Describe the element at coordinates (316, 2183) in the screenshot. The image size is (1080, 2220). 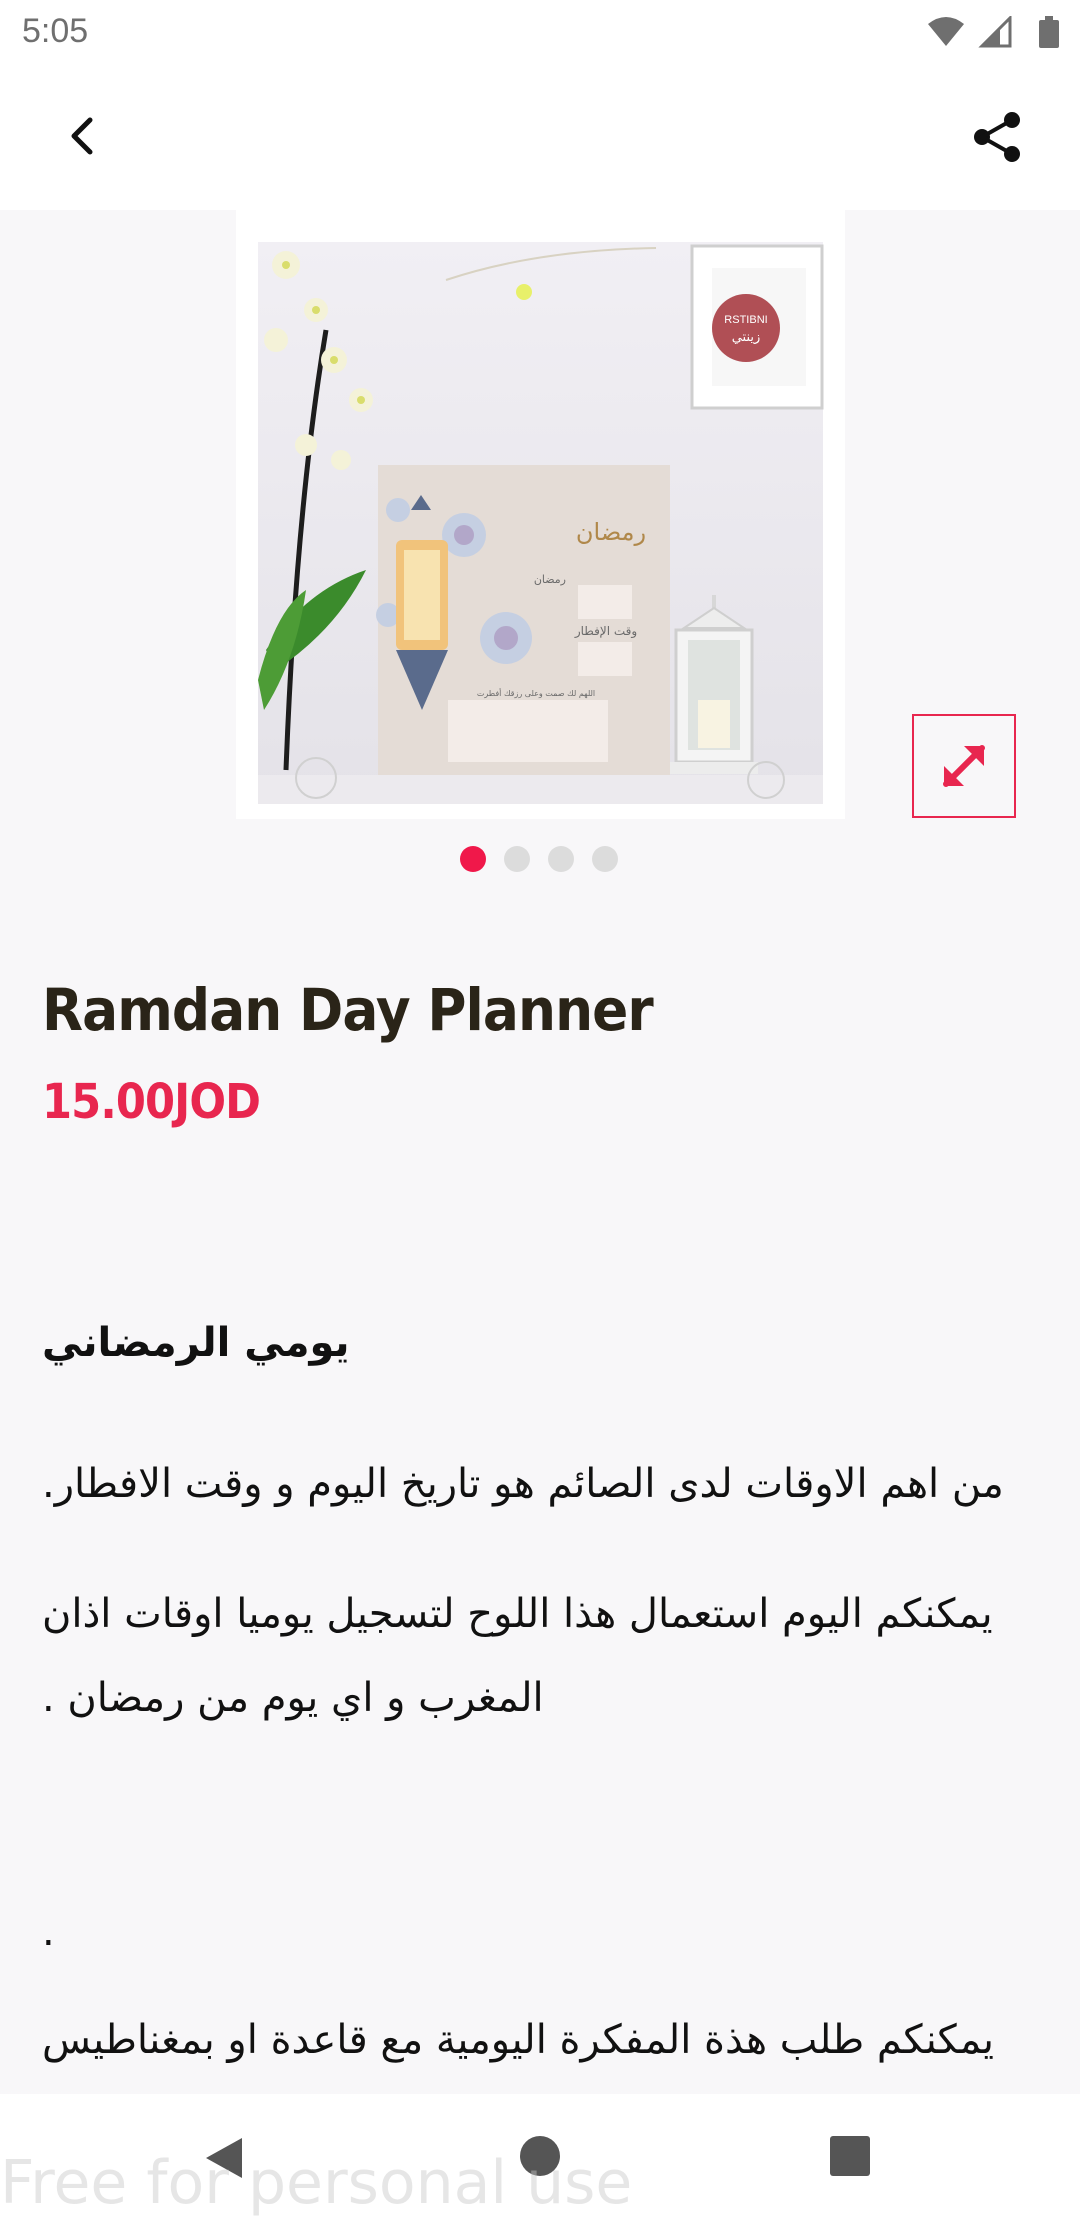
I see `watermark: Free for personal use` at that location.